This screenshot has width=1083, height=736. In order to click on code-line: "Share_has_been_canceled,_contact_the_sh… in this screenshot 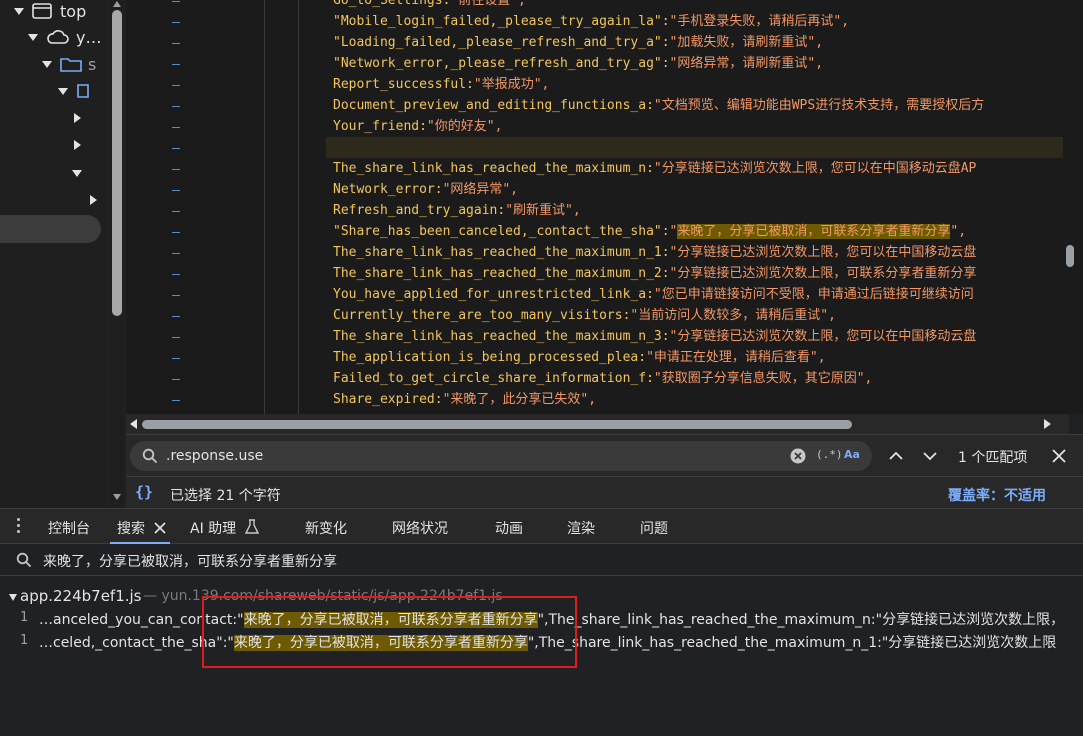, I will do `click(649, 231)`.